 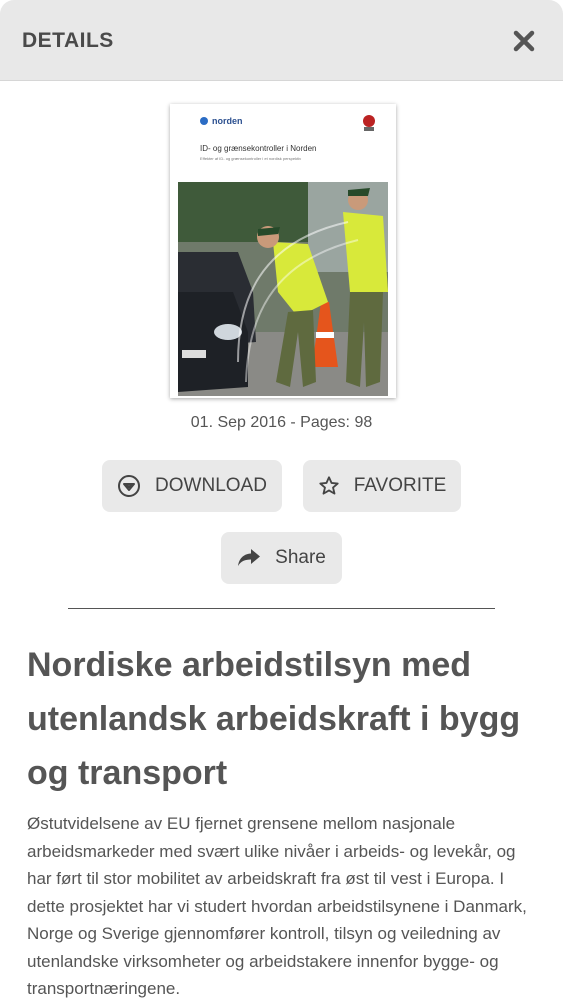 What do you see at coordinates (227, 121) in the screenshot?
I see `cover-brand-text: norden` at bounding box center [227, 121].